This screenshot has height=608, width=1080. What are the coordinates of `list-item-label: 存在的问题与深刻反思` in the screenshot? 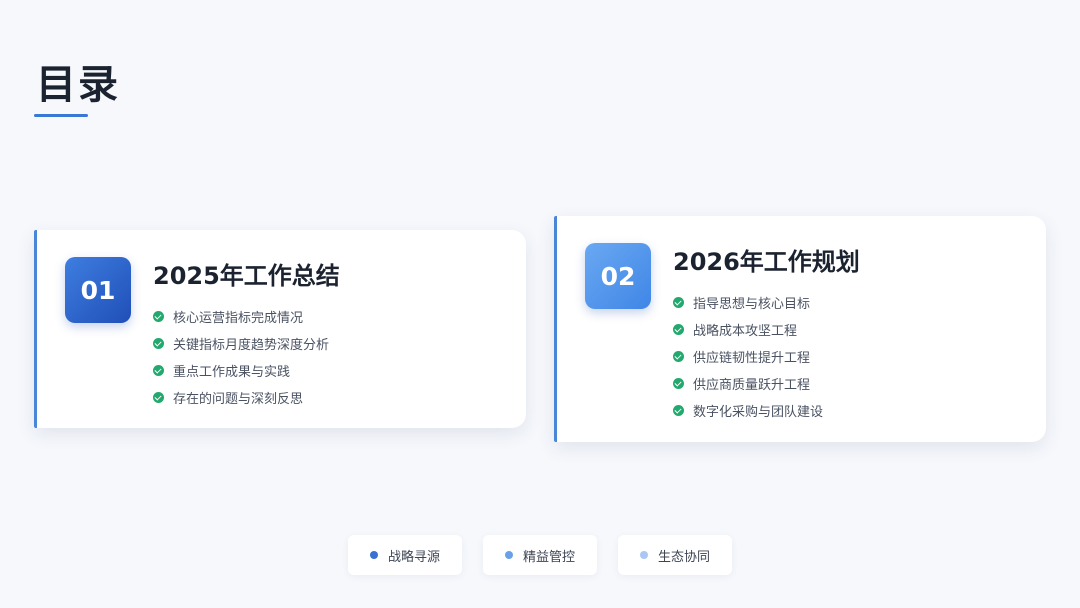 It's located at (238, 399).